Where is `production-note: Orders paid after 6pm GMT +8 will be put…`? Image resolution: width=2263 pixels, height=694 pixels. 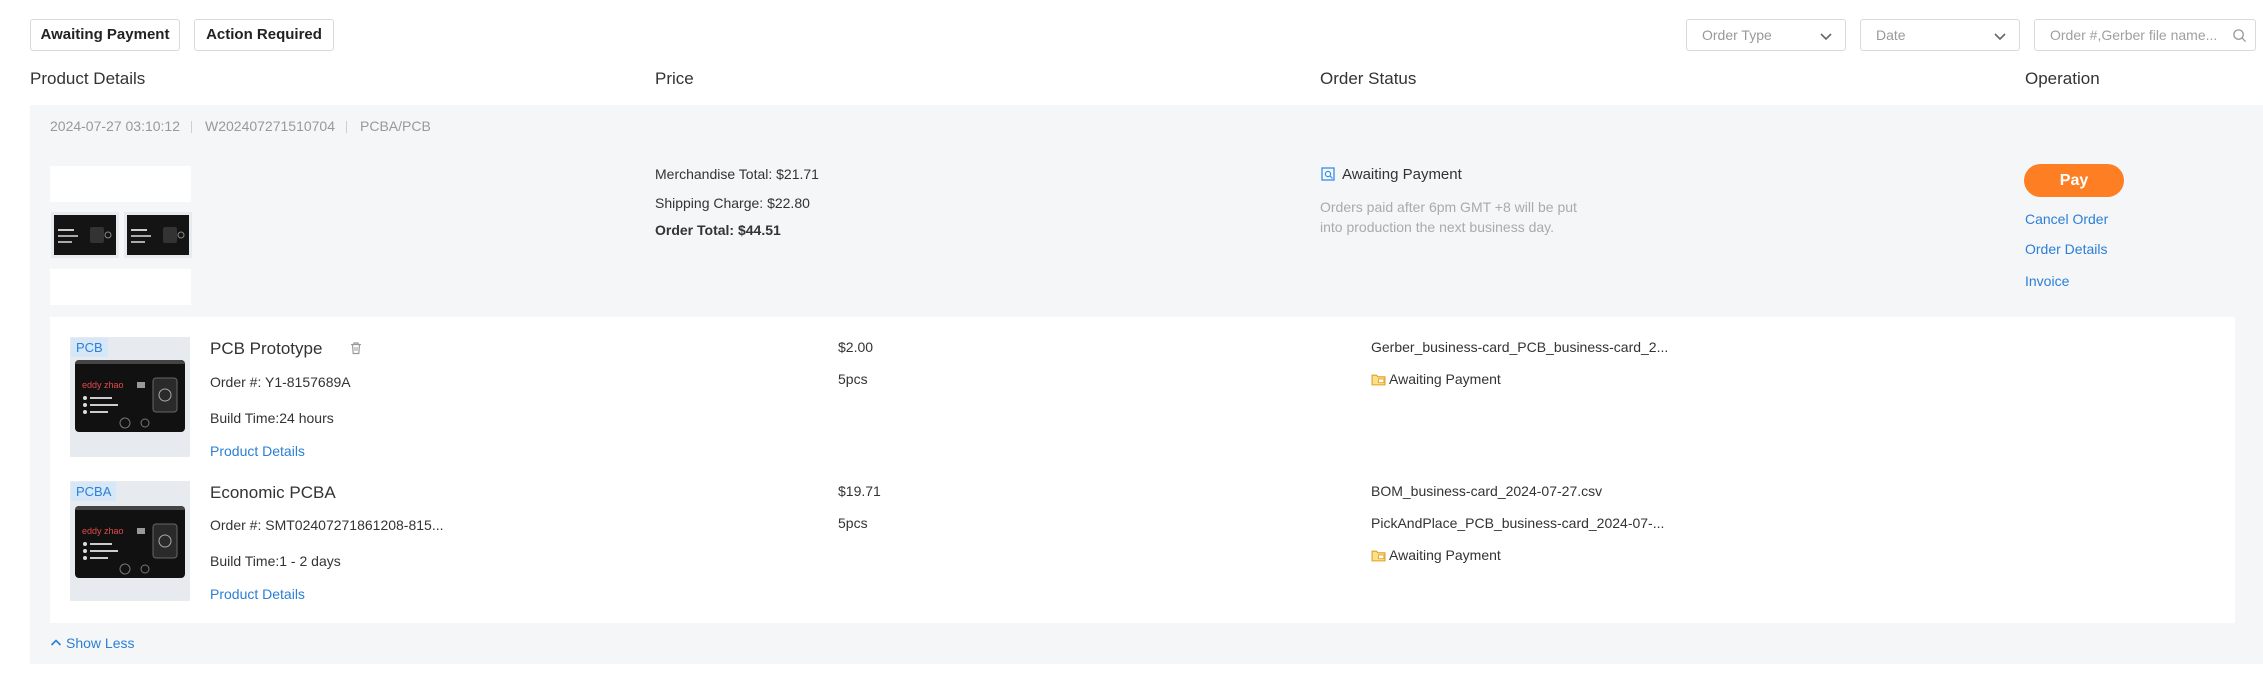
production-note: Orders paid after 6pm GMT +8 will be put… is located at coordinates (1448, 217).